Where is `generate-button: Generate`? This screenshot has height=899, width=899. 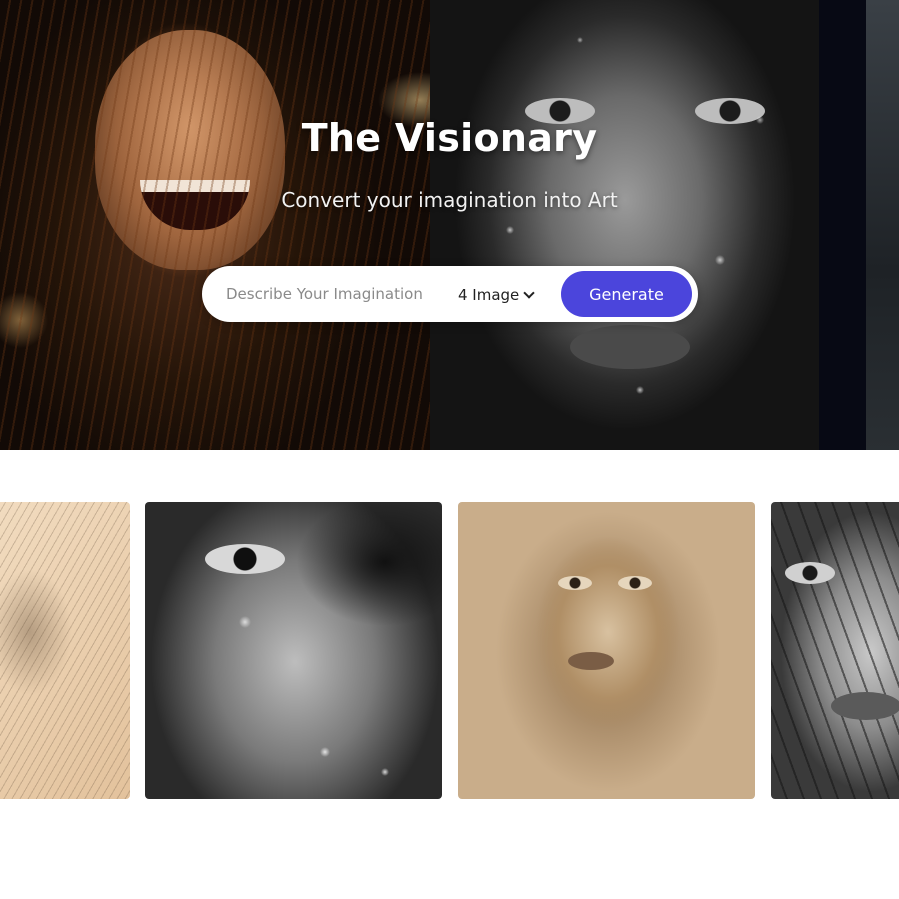
generate-button: Generate is located at coordinates (626, 294).